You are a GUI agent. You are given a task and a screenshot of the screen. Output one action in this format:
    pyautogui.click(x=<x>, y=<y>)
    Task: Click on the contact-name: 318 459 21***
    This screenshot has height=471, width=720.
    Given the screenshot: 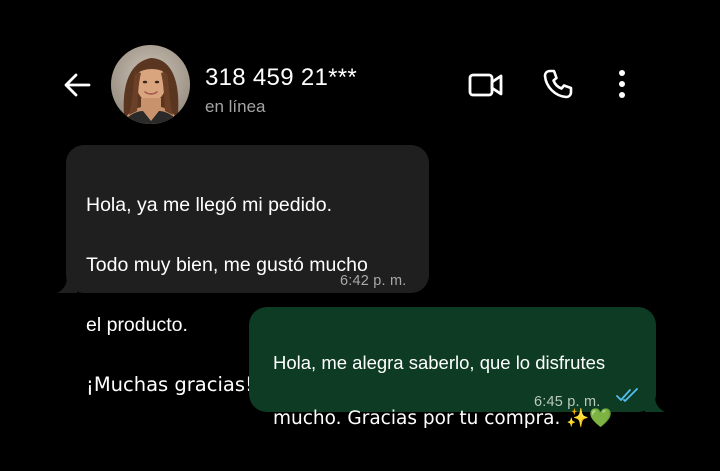 What is the action you would take?
    pyautogui.click(x=281, y=78)
    